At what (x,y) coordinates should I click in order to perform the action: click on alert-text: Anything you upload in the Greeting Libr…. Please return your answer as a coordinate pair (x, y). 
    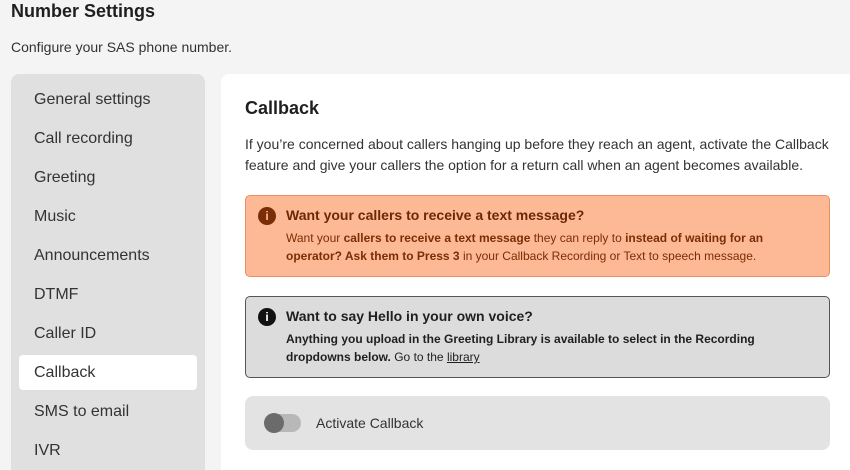
    Looking at the image, I should click on (550, 348).